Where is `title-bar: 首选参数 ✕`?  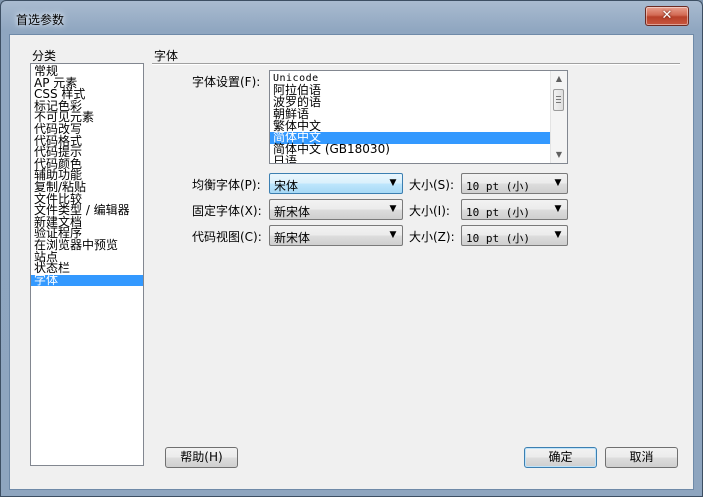
title-bar: 首选参数 ✕ is located at coordinates (351, 17).